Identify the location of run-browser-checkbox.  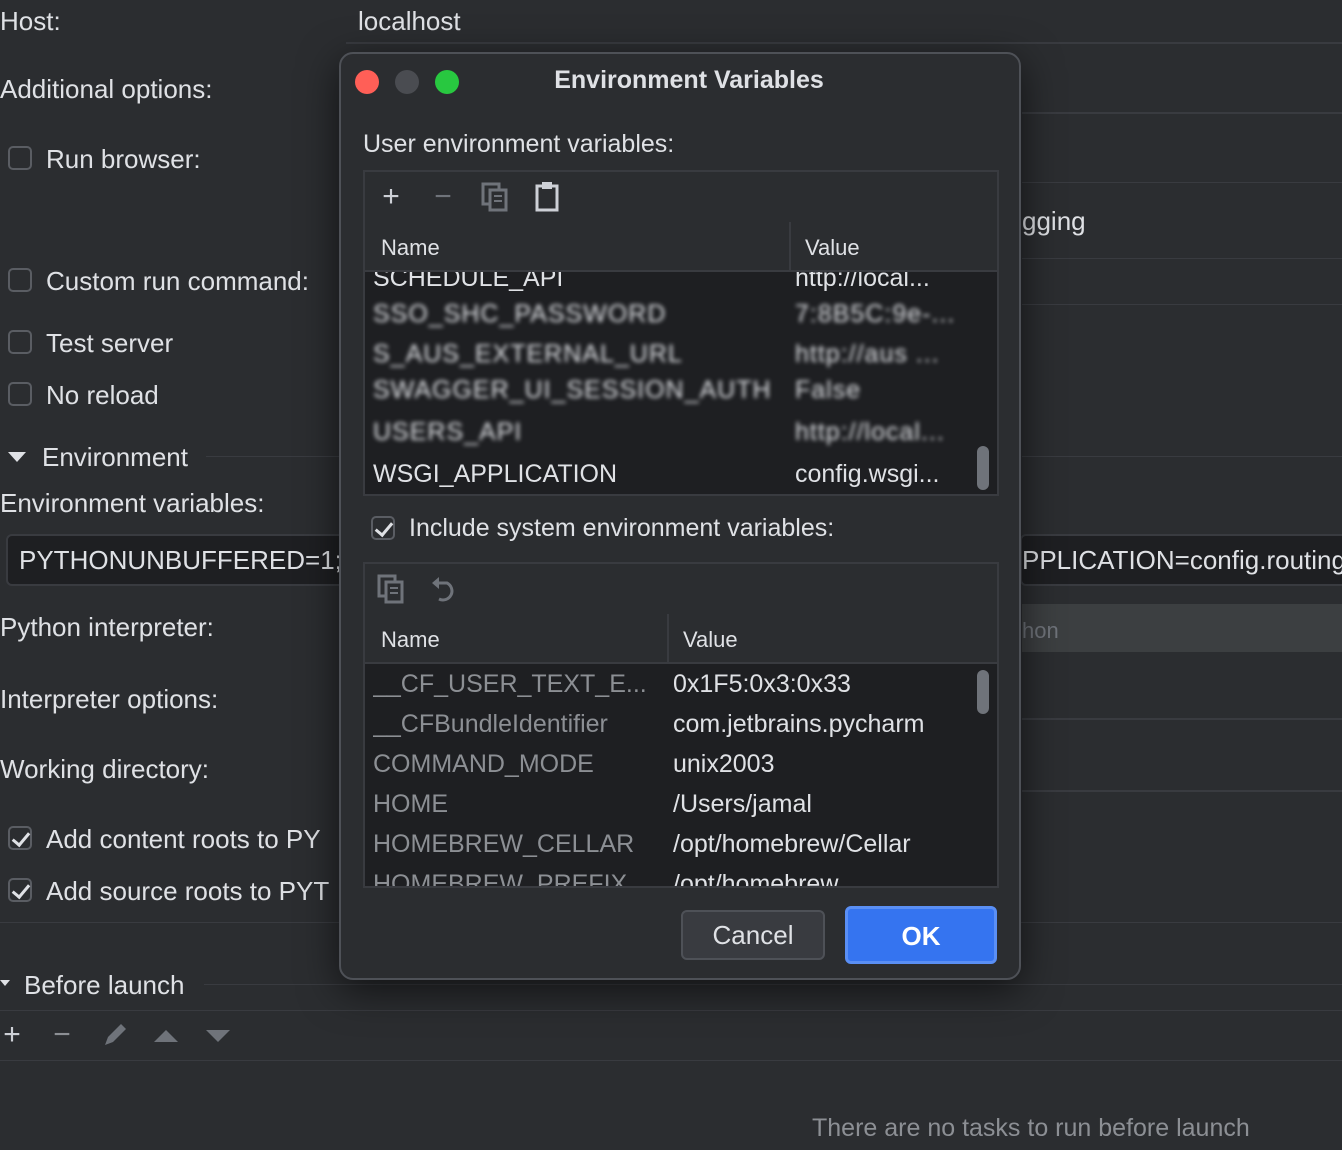
(20, 158).